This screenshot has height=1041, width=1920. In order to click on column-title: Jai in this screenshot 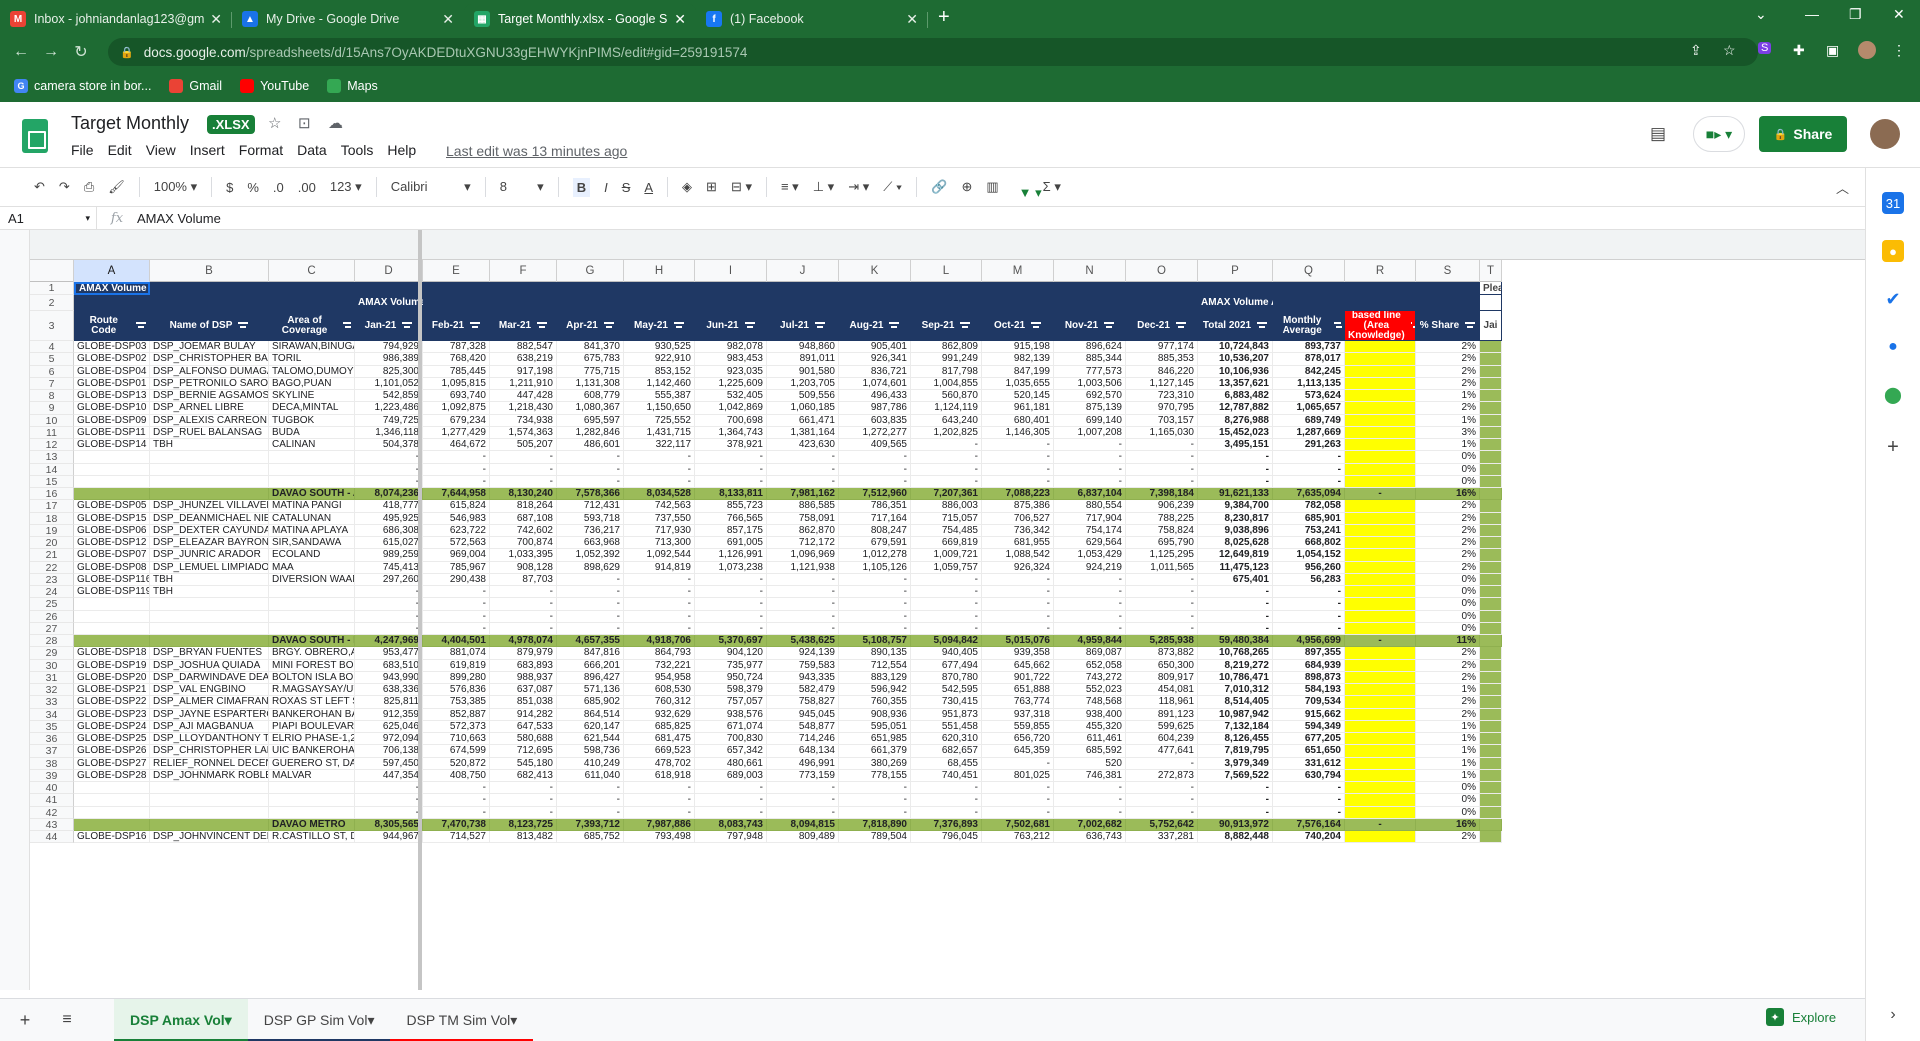, I will do `click(1491, 326)`.